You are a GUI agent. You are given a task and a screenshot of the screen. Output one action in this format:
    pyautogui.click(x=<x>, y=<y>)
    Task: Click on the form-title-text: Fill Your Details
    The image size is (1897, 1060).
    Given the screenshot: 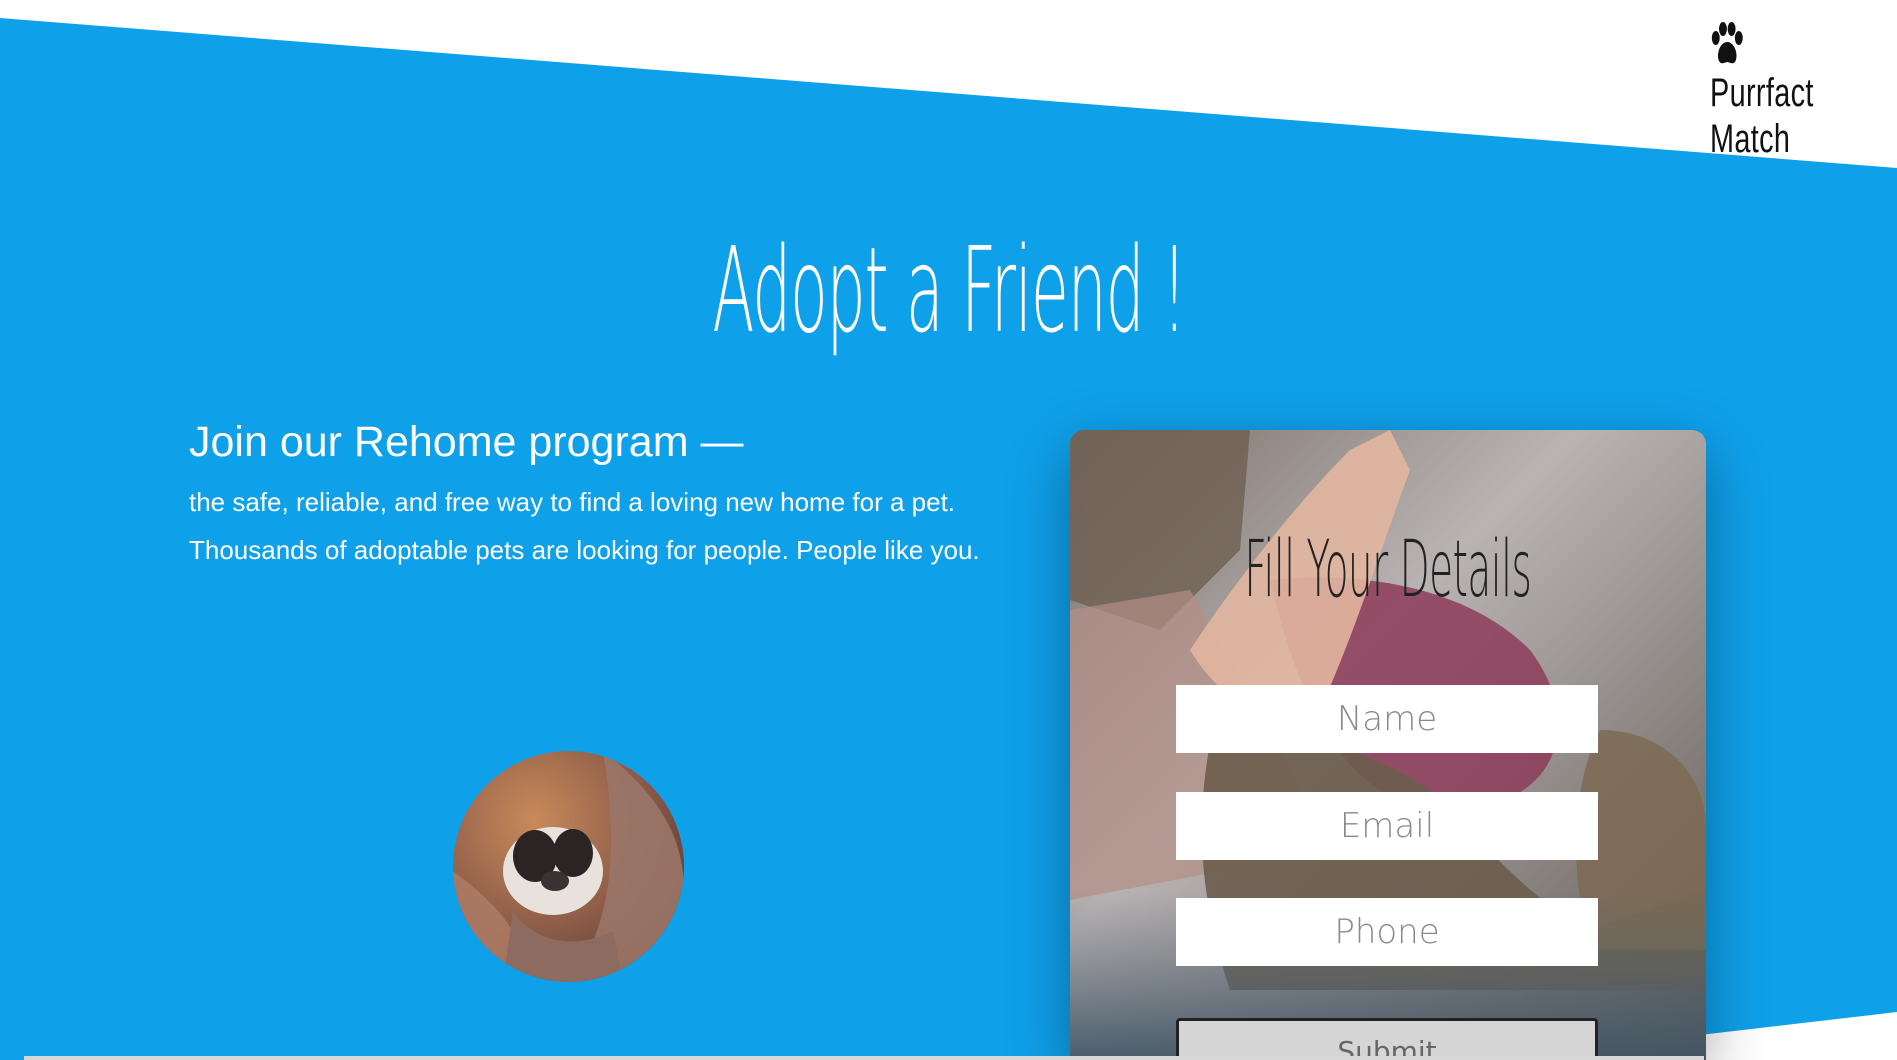 What is the action you would take?
    pyautogui.click(x=1388, y=570)
    